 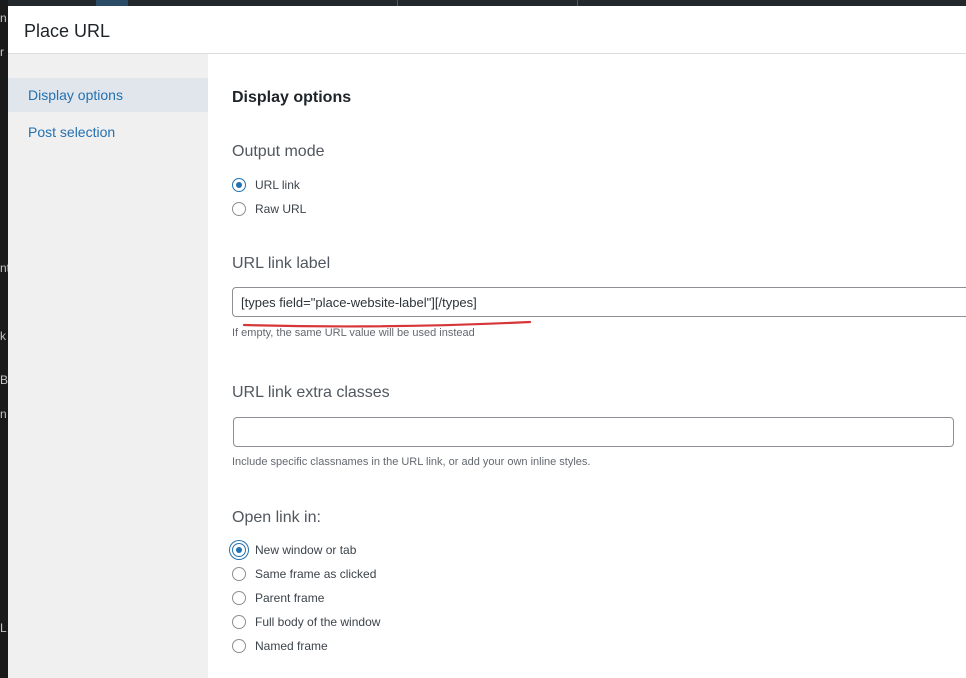 What do you see at coordinates (290, 598) in the screenshot?
I see `radio-label: Parent frame` at bounding box center [290, 598].